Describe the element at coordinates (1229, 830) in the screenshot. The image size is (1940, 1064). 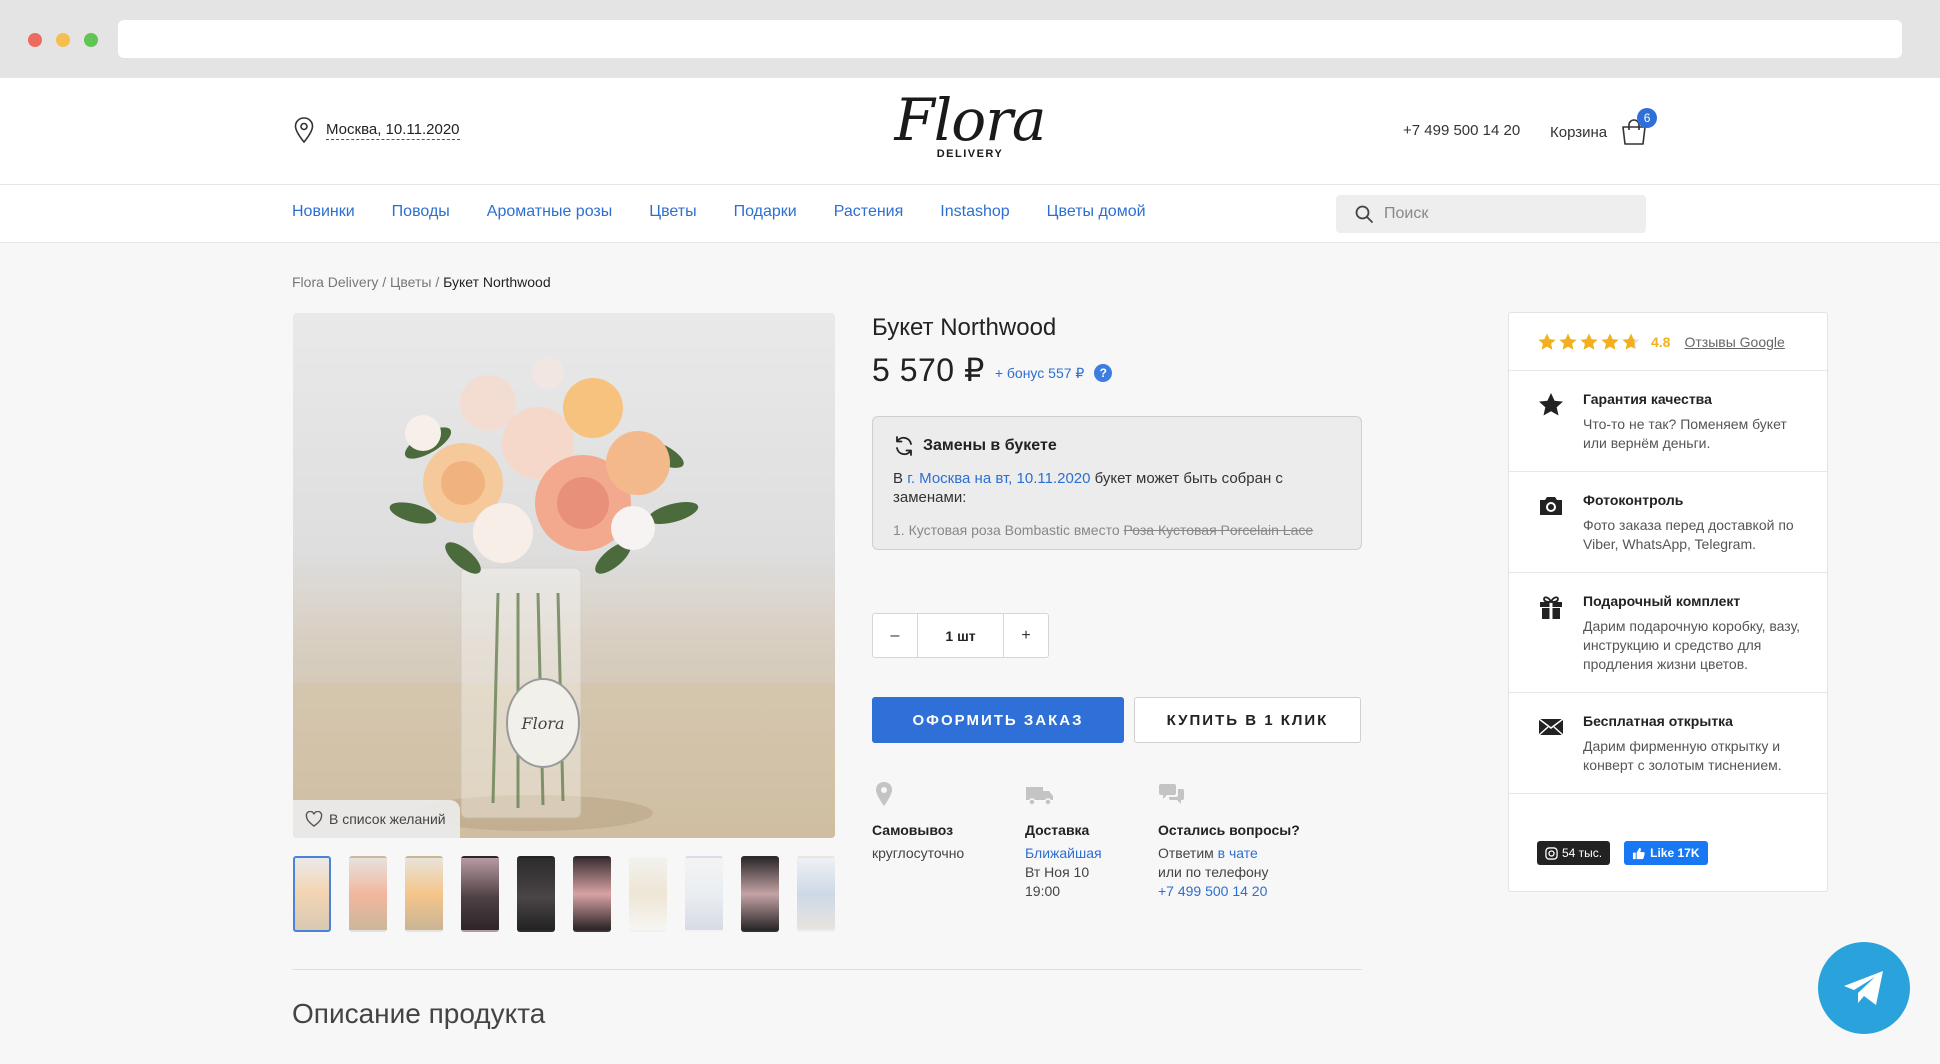
I see `questions-title: Остались вопросы?` at that location.